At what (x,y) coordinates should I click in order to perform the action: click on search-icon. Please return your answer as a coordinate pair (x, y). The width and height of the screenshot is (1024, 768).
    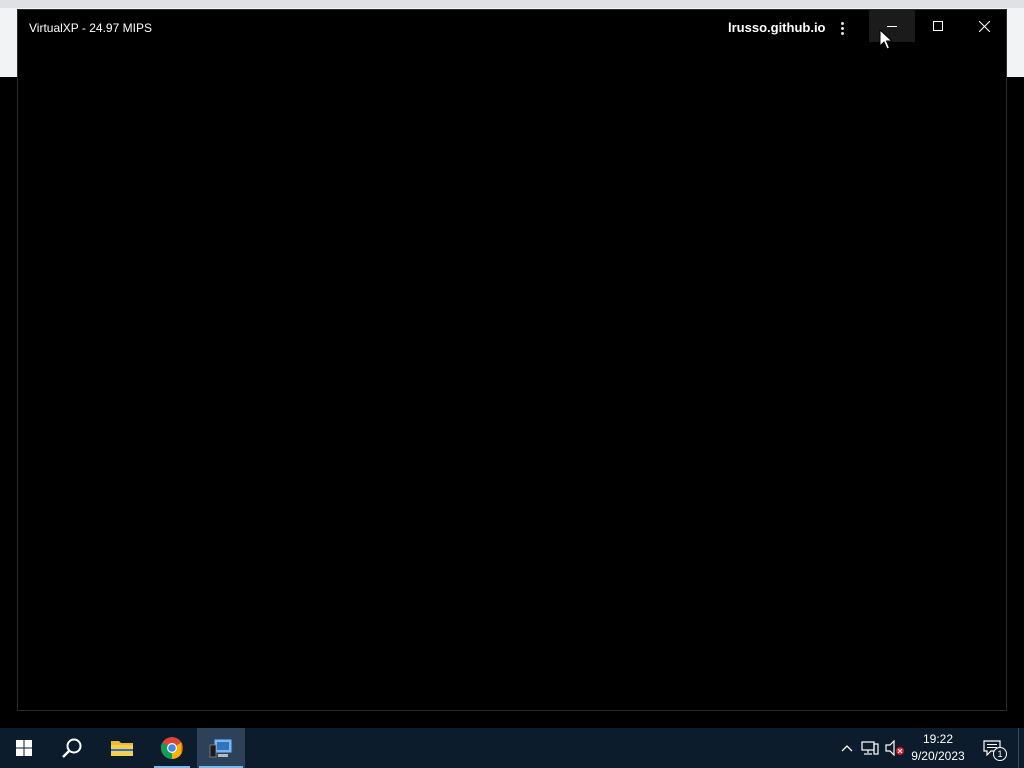
    Looking at the image, I should click on (72, 748).